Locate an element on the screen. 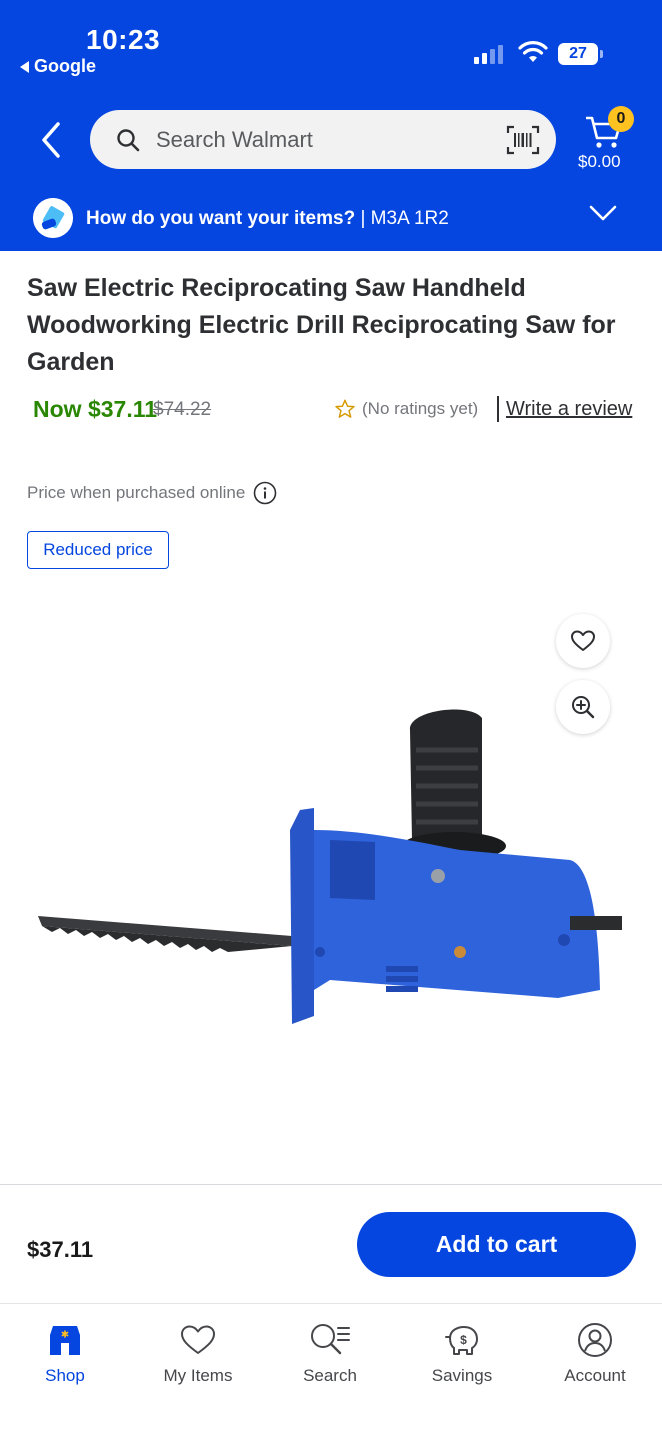 The image size is (662, 1440). chevron-down-icon is located at coordinates (603, 213).